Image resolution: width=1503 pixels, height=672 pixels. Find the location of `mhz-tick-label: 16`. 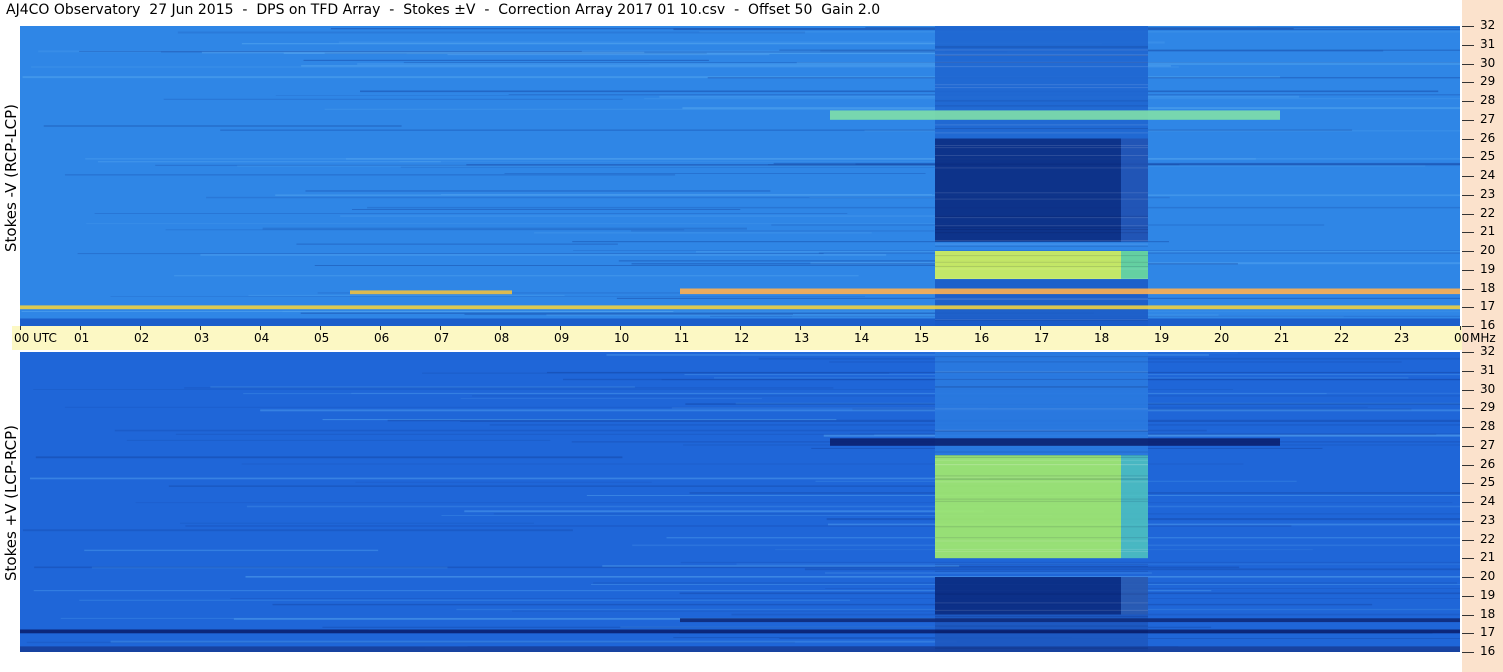

mhz-tick-label: 16 is located at coordinates (1488, 325).